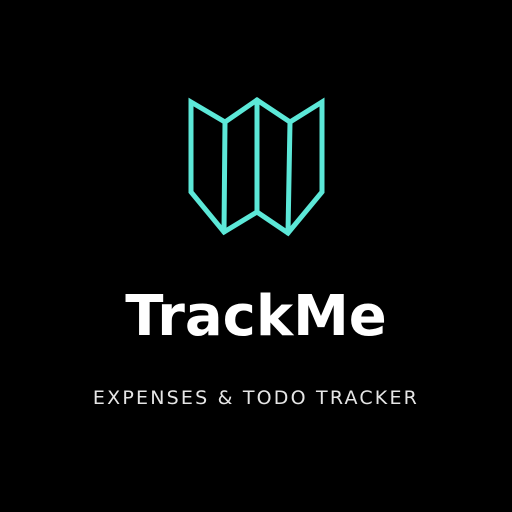 The image size is (512, 512). What do you see at coordinates (256, 398) in the screenshot?
I see `app-tagline: EXPENSES & TODO TRACKER` at bounding box center [256, 398].